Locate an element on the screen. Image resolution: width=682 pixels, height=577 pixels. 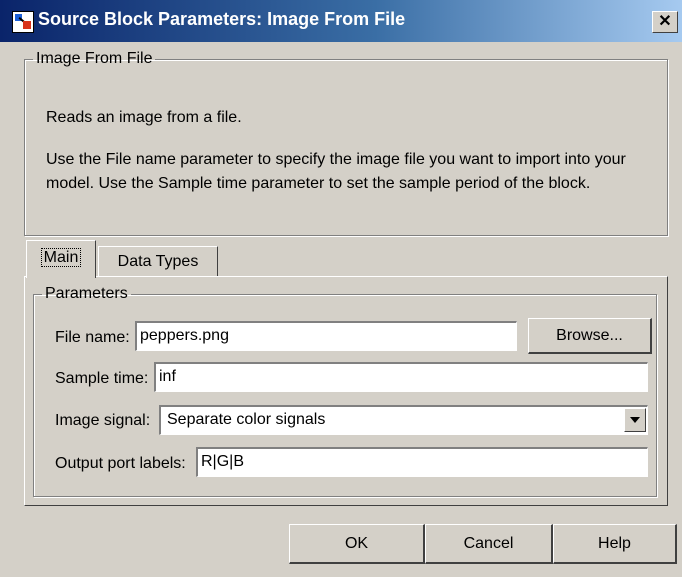
image-signal-select: Separate color signals is located at coordinates (403, 420).